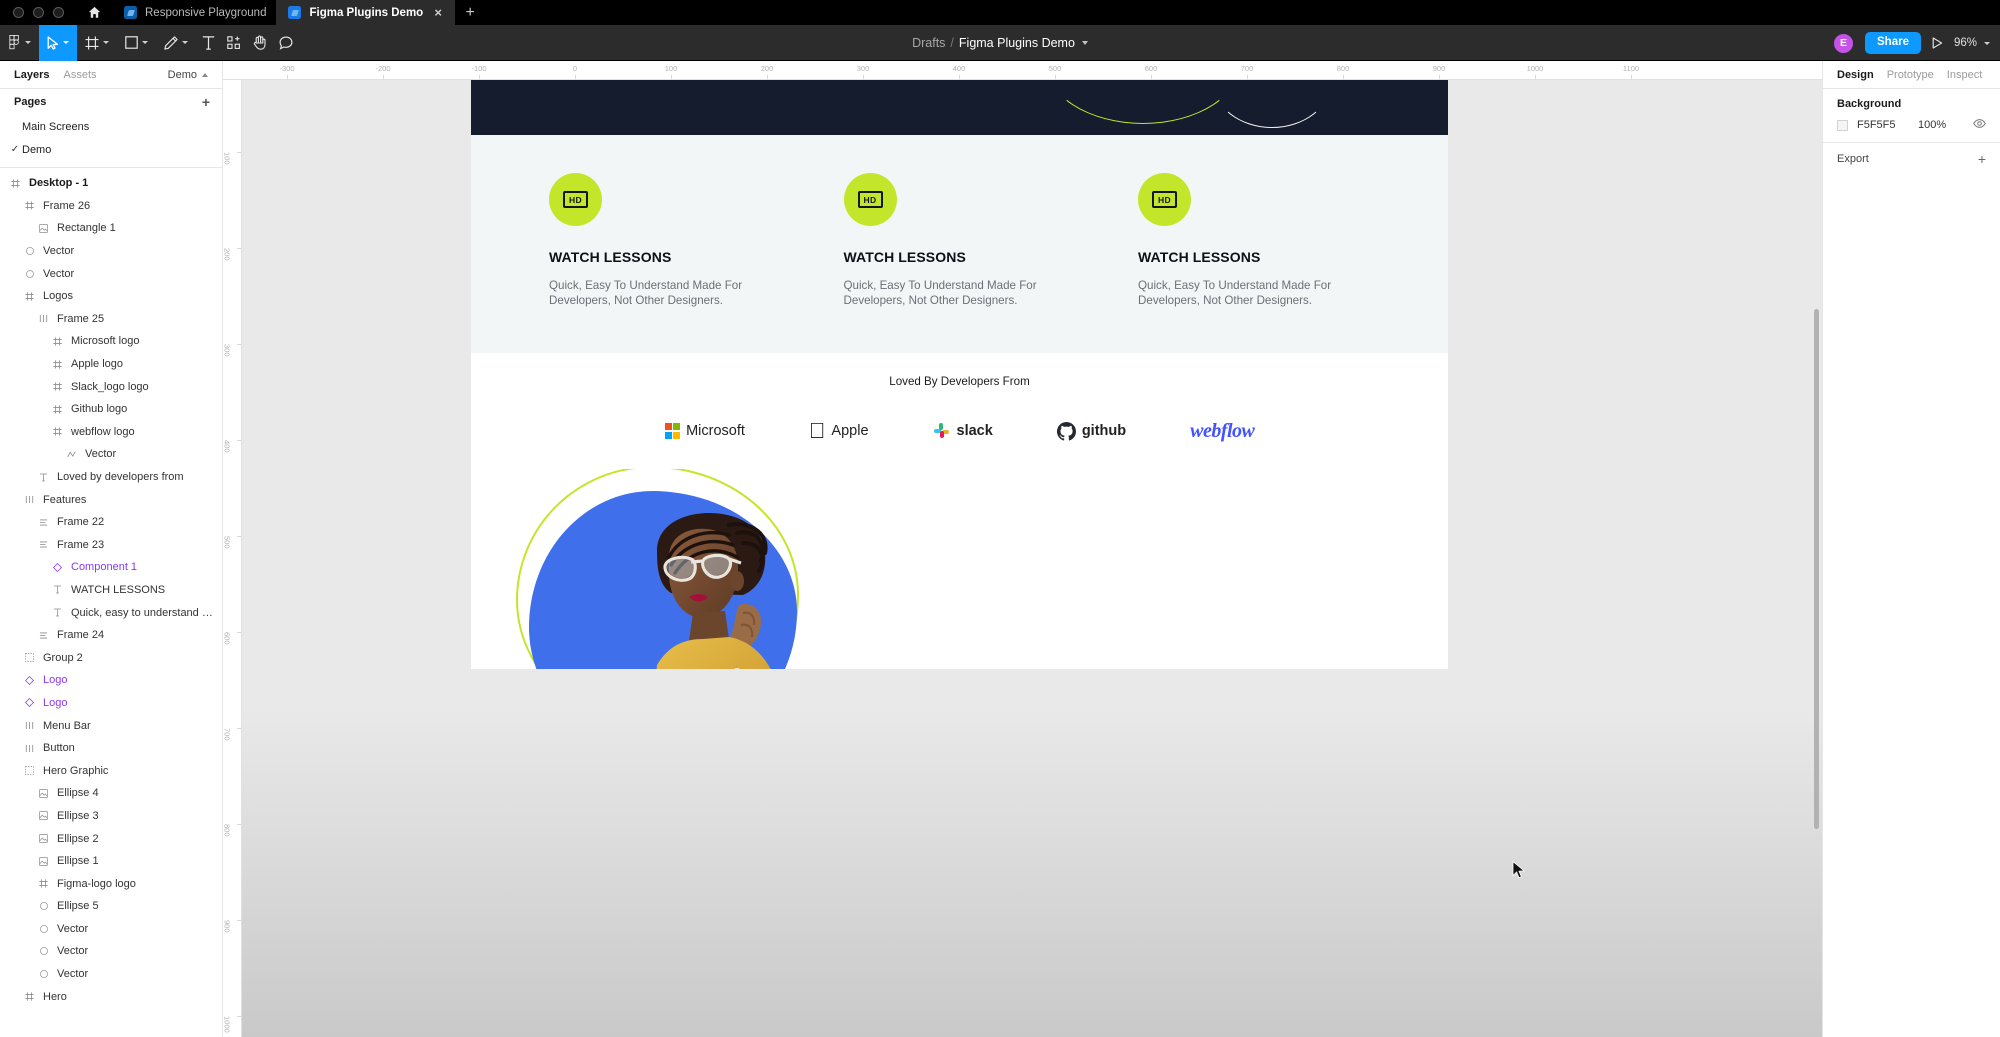 The width and height of the screenshot is (2000, 1037). What do you see at coordinates (111, 296) in the screenshot?
I see `layer-row: Logos` at bounding box center [111, 296].